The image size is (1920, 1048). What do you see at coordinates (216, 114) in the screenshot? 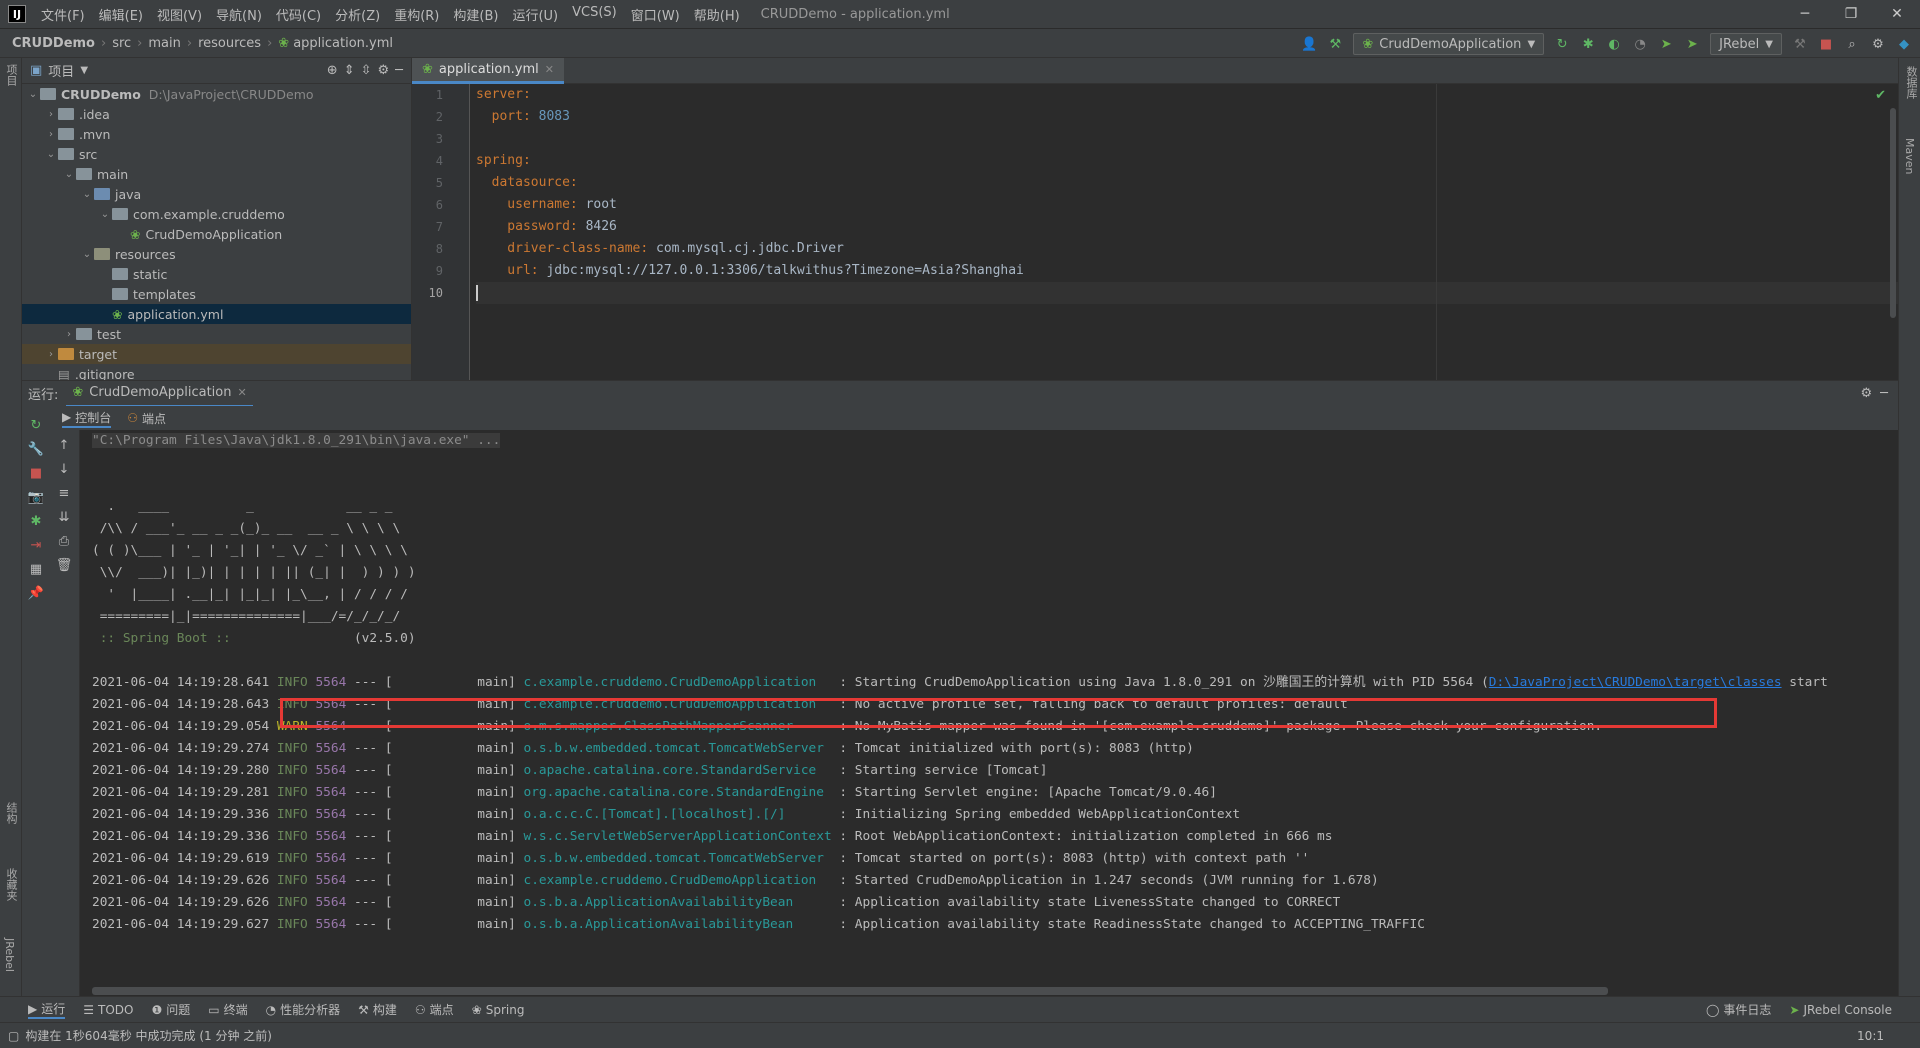
I see `tree-item: › .idea` at bounding box center [216, 114].